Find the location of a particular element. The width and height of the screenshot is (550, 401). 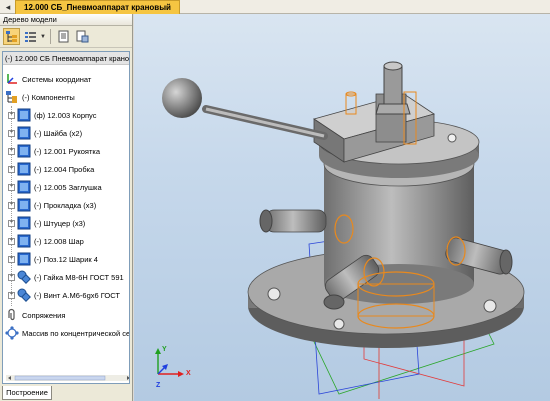

document-icon is located at coordinates (63, 36).